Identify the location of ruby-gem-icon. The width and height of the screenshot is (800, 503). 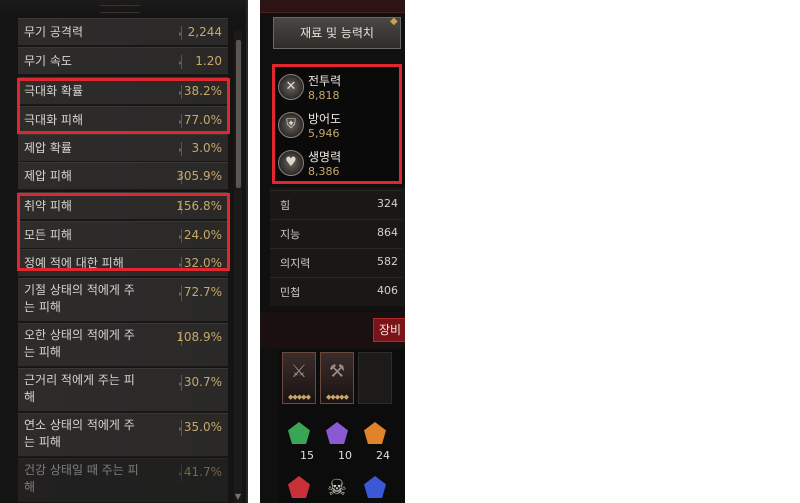
(299, 487).